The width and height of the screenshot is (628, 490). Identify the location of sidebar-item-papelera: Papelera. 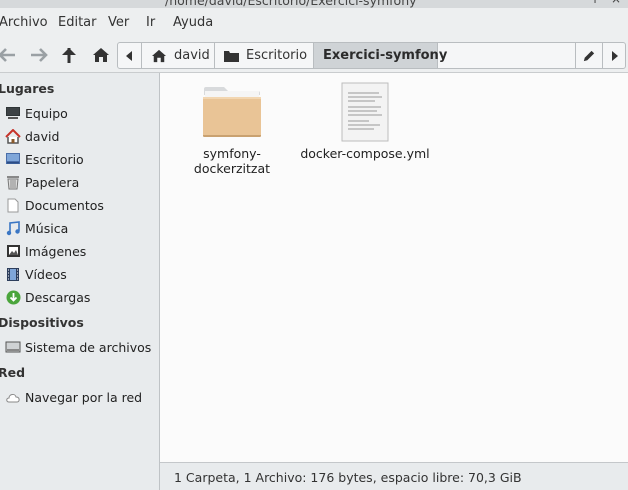
(79, 182).